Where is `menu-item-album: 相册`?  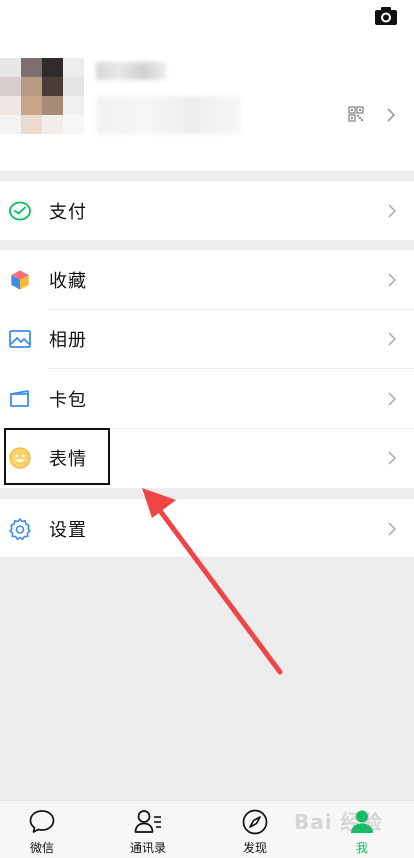
menu-item-album: 相册 is located at coordinates (207, 339).